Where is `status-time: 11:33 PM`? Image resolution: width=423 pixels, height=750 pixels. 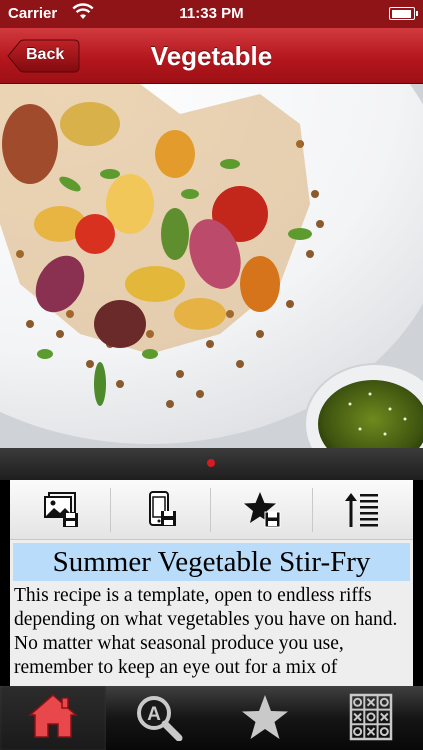 status-time: 11:33 PM is located at coordinates (211, 13).